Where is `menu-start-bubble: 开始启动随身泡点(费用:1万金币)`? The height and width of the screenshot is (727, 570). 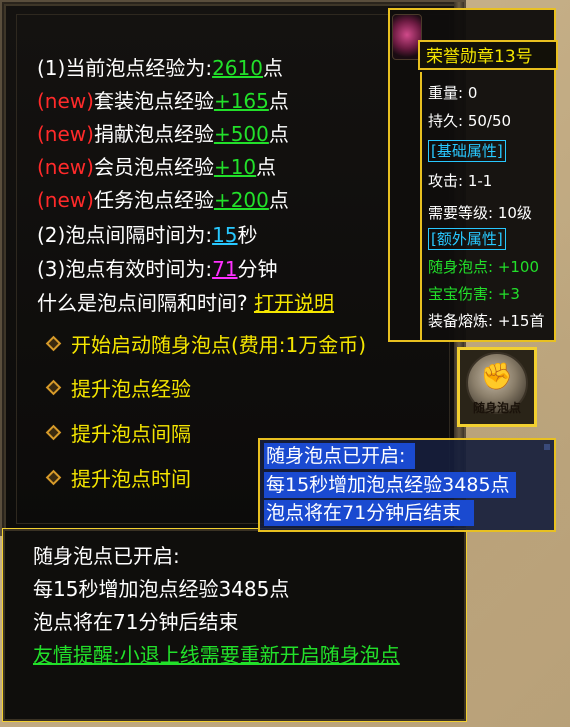 menu-start-bubble: 开始启动随身泡点(费用:1万金币) is located at coordinates (206, 343).